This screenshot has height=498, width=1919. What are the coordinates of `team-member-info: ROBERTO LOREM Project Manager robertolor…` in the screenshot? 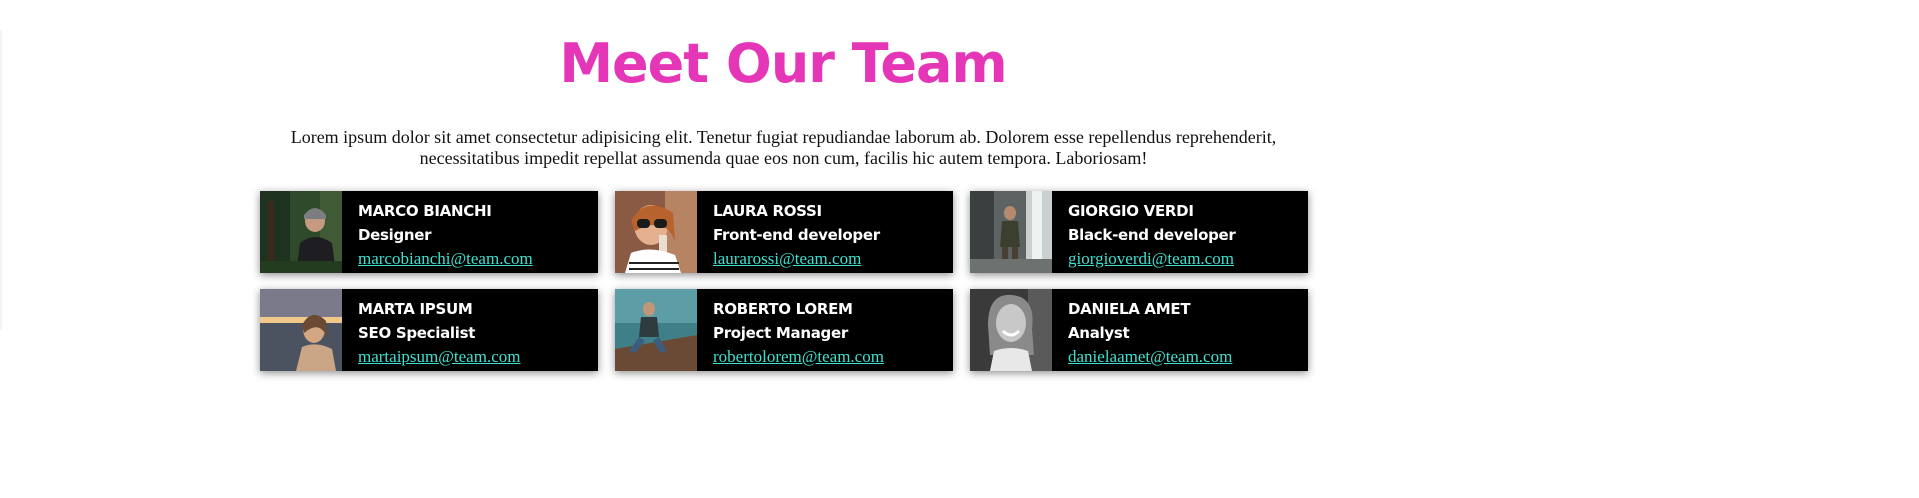 It's located at (790, 330).